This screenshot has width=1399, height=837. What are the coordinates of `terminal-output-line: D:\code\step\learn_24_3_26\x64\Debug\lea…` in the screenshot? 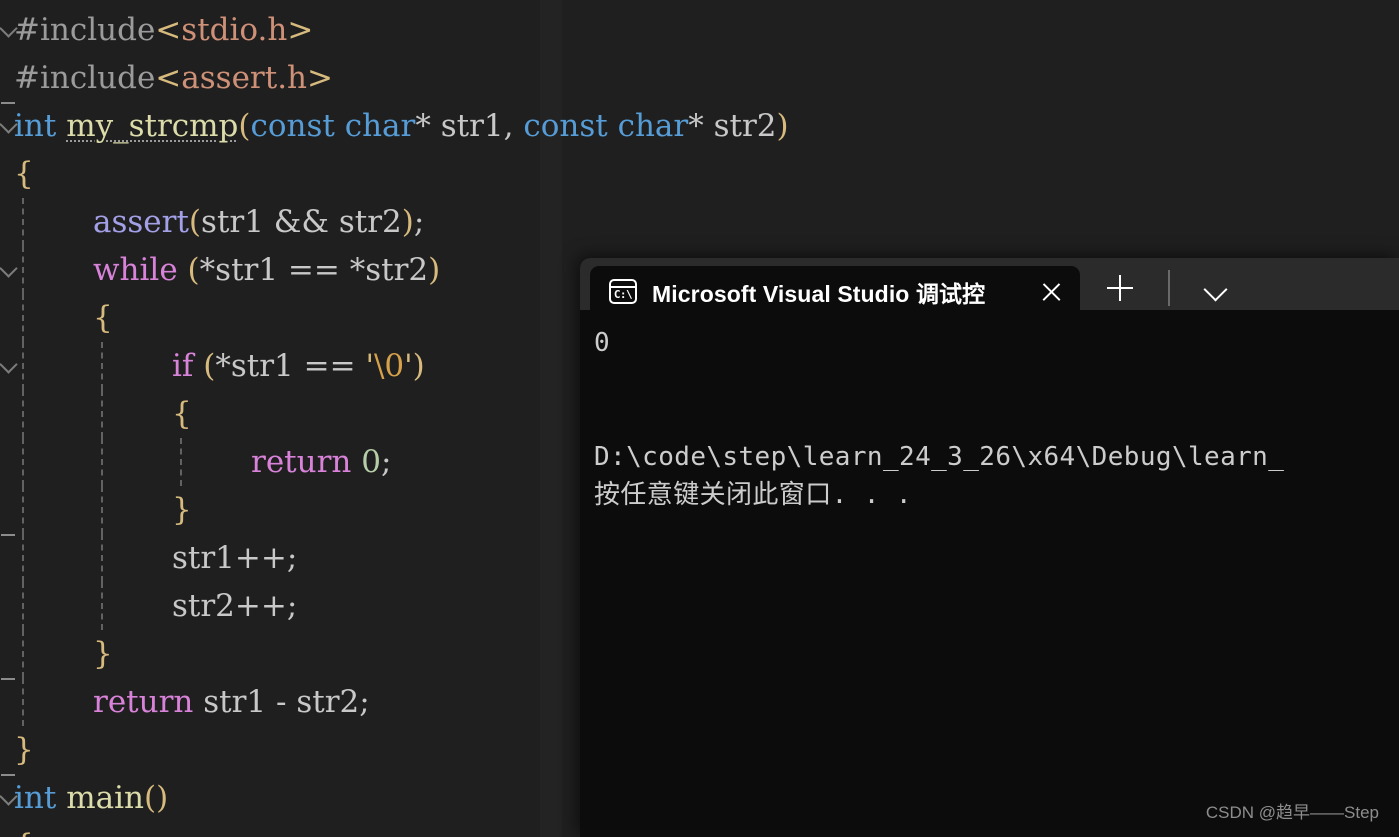 It's located at (939, 457).